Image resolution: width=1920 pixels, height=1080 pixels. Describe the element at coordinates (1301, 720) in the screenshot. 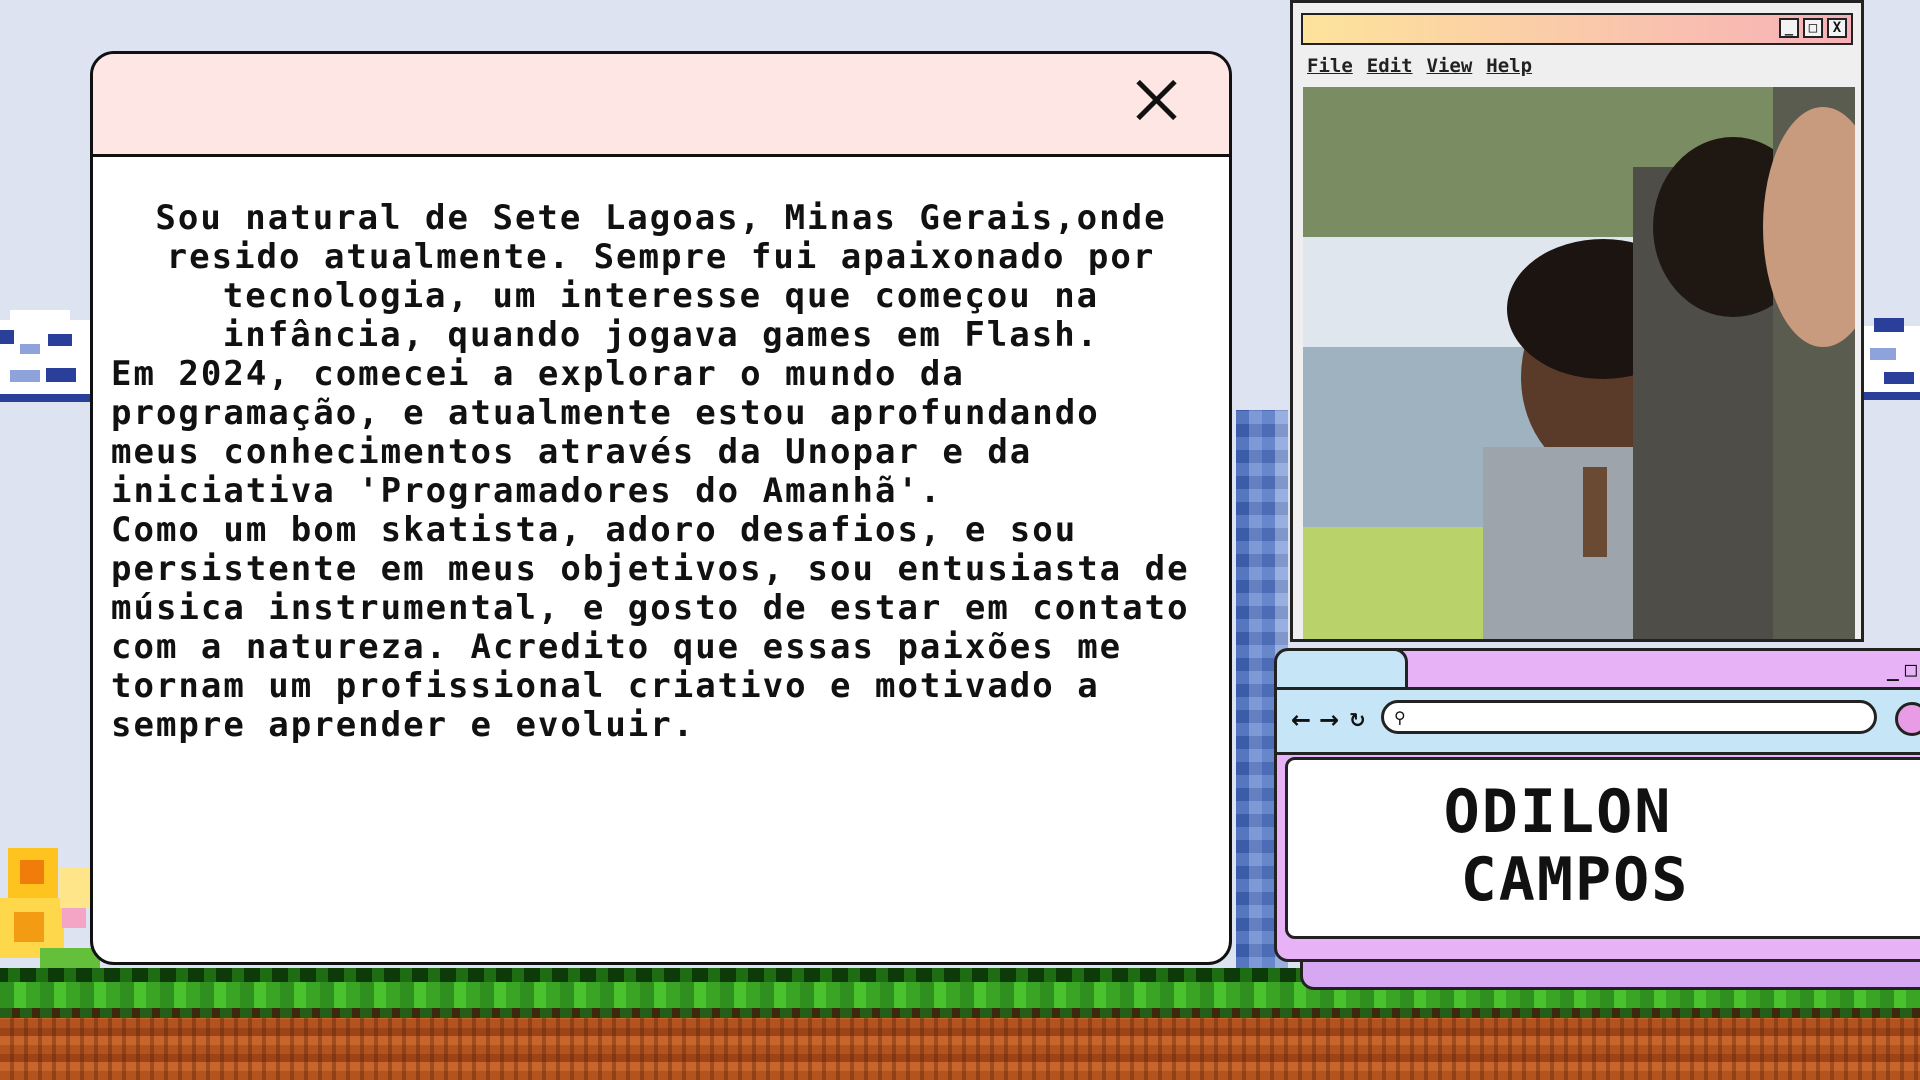

I see `back-arrow-icon: ←` at that location.